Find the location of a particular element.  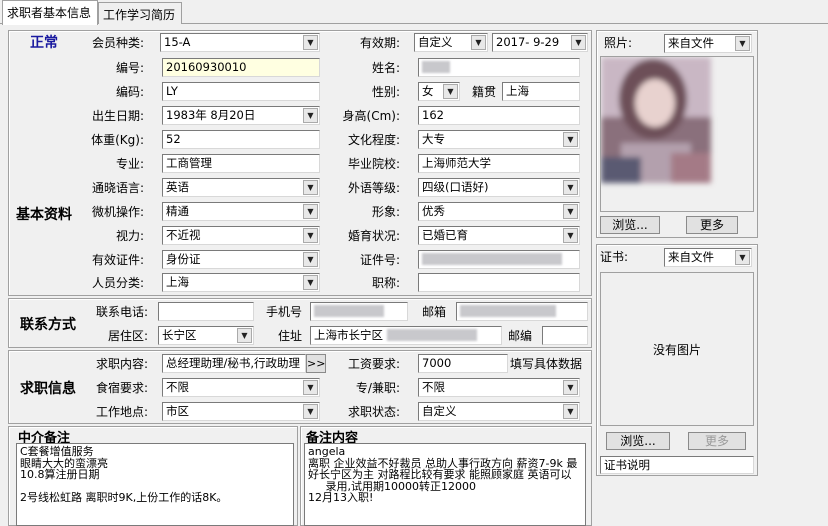

flang-select: 四级(口语好) ▼ is located at coordinates (499, 187).